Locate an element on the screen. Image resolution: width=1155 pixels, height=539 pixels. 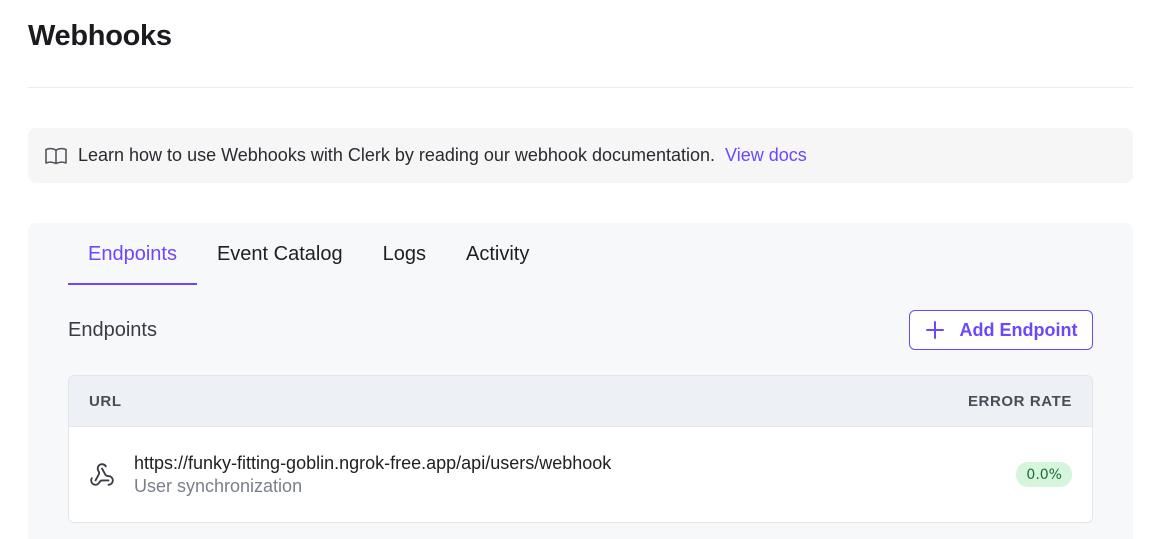
error-rate-badge: 0.0% is located at coordinates (1044, 474).